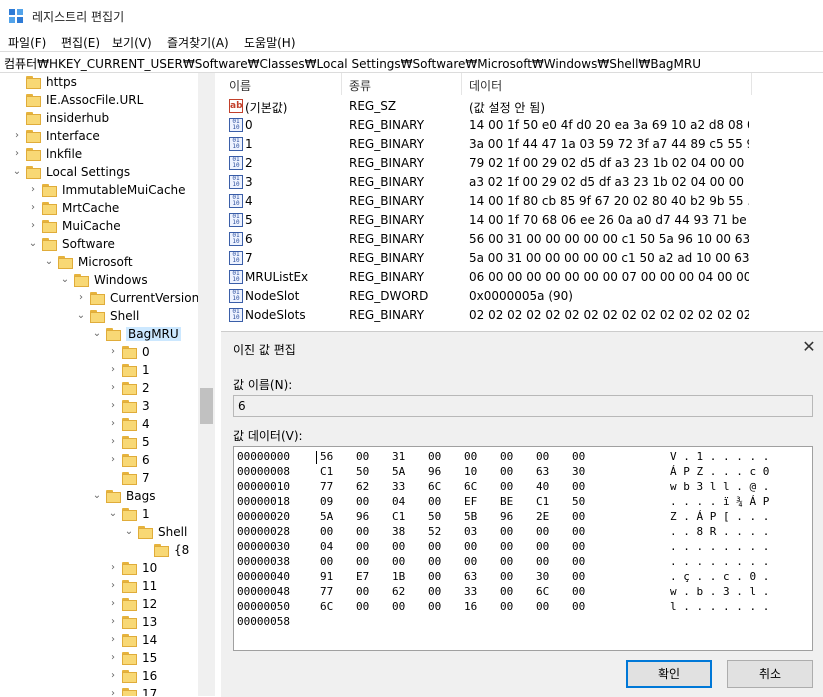 This screenshot has height=697, width=823. Describe the element at coordinates (146, 442) in the screenshot. I see `tree-node-label: 5` at that location.